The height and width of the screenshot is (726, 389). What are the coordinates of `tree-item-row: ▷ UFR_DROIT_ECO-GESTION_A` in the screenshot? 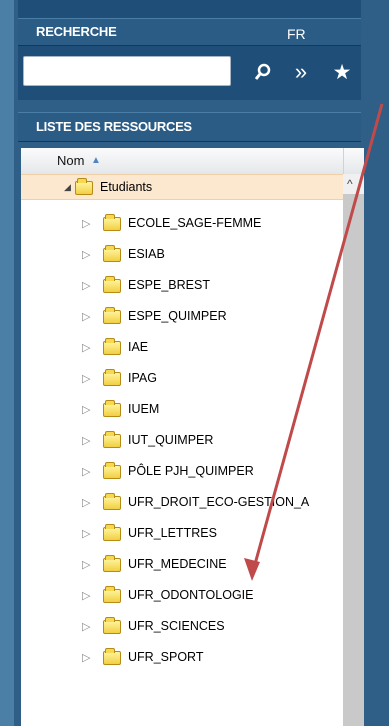 It's located at (182, 502).